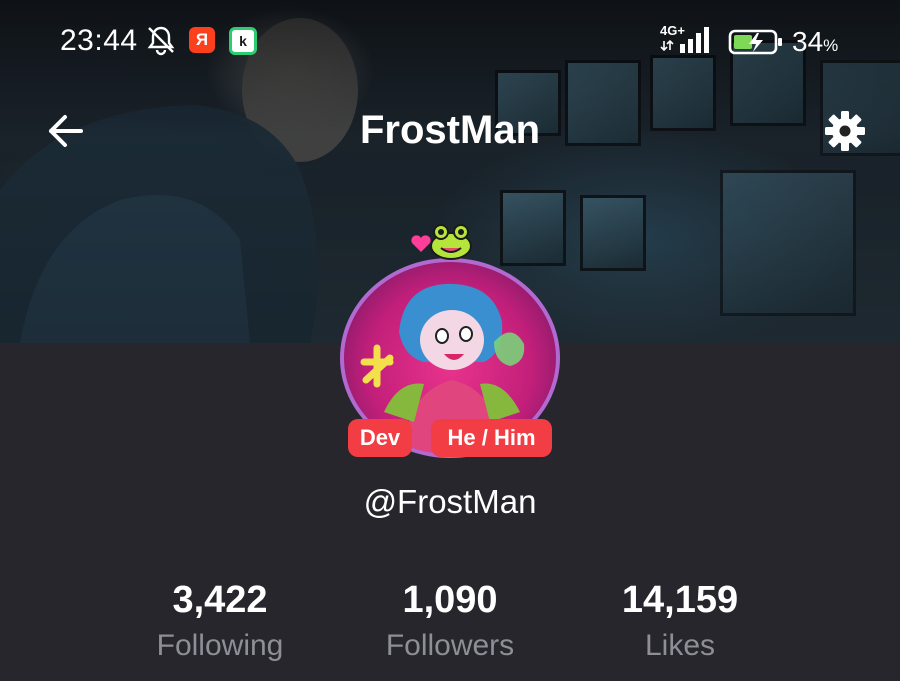 This screenshot has height=681, width=900. Describe the element at coordinates (491, 438) in the screenshot. I see `badge-pronouns: He / Him` at that location.